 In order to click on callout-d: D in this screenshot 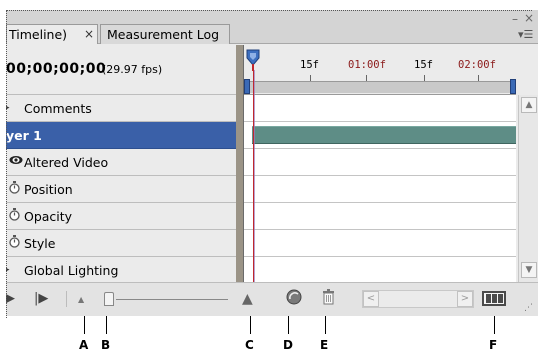, I will do `click(288, 344)`.